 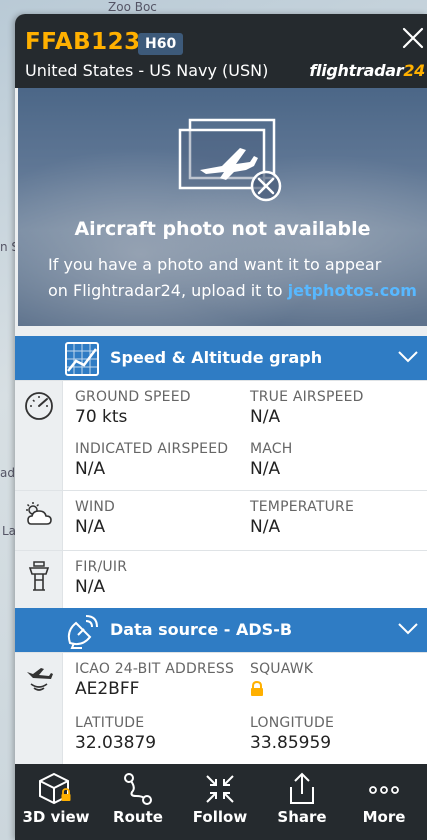 What do you see at coordinates (220, 817) in the screenshot?
I see `follow-label: Follow` at bounding box center [220, 817].